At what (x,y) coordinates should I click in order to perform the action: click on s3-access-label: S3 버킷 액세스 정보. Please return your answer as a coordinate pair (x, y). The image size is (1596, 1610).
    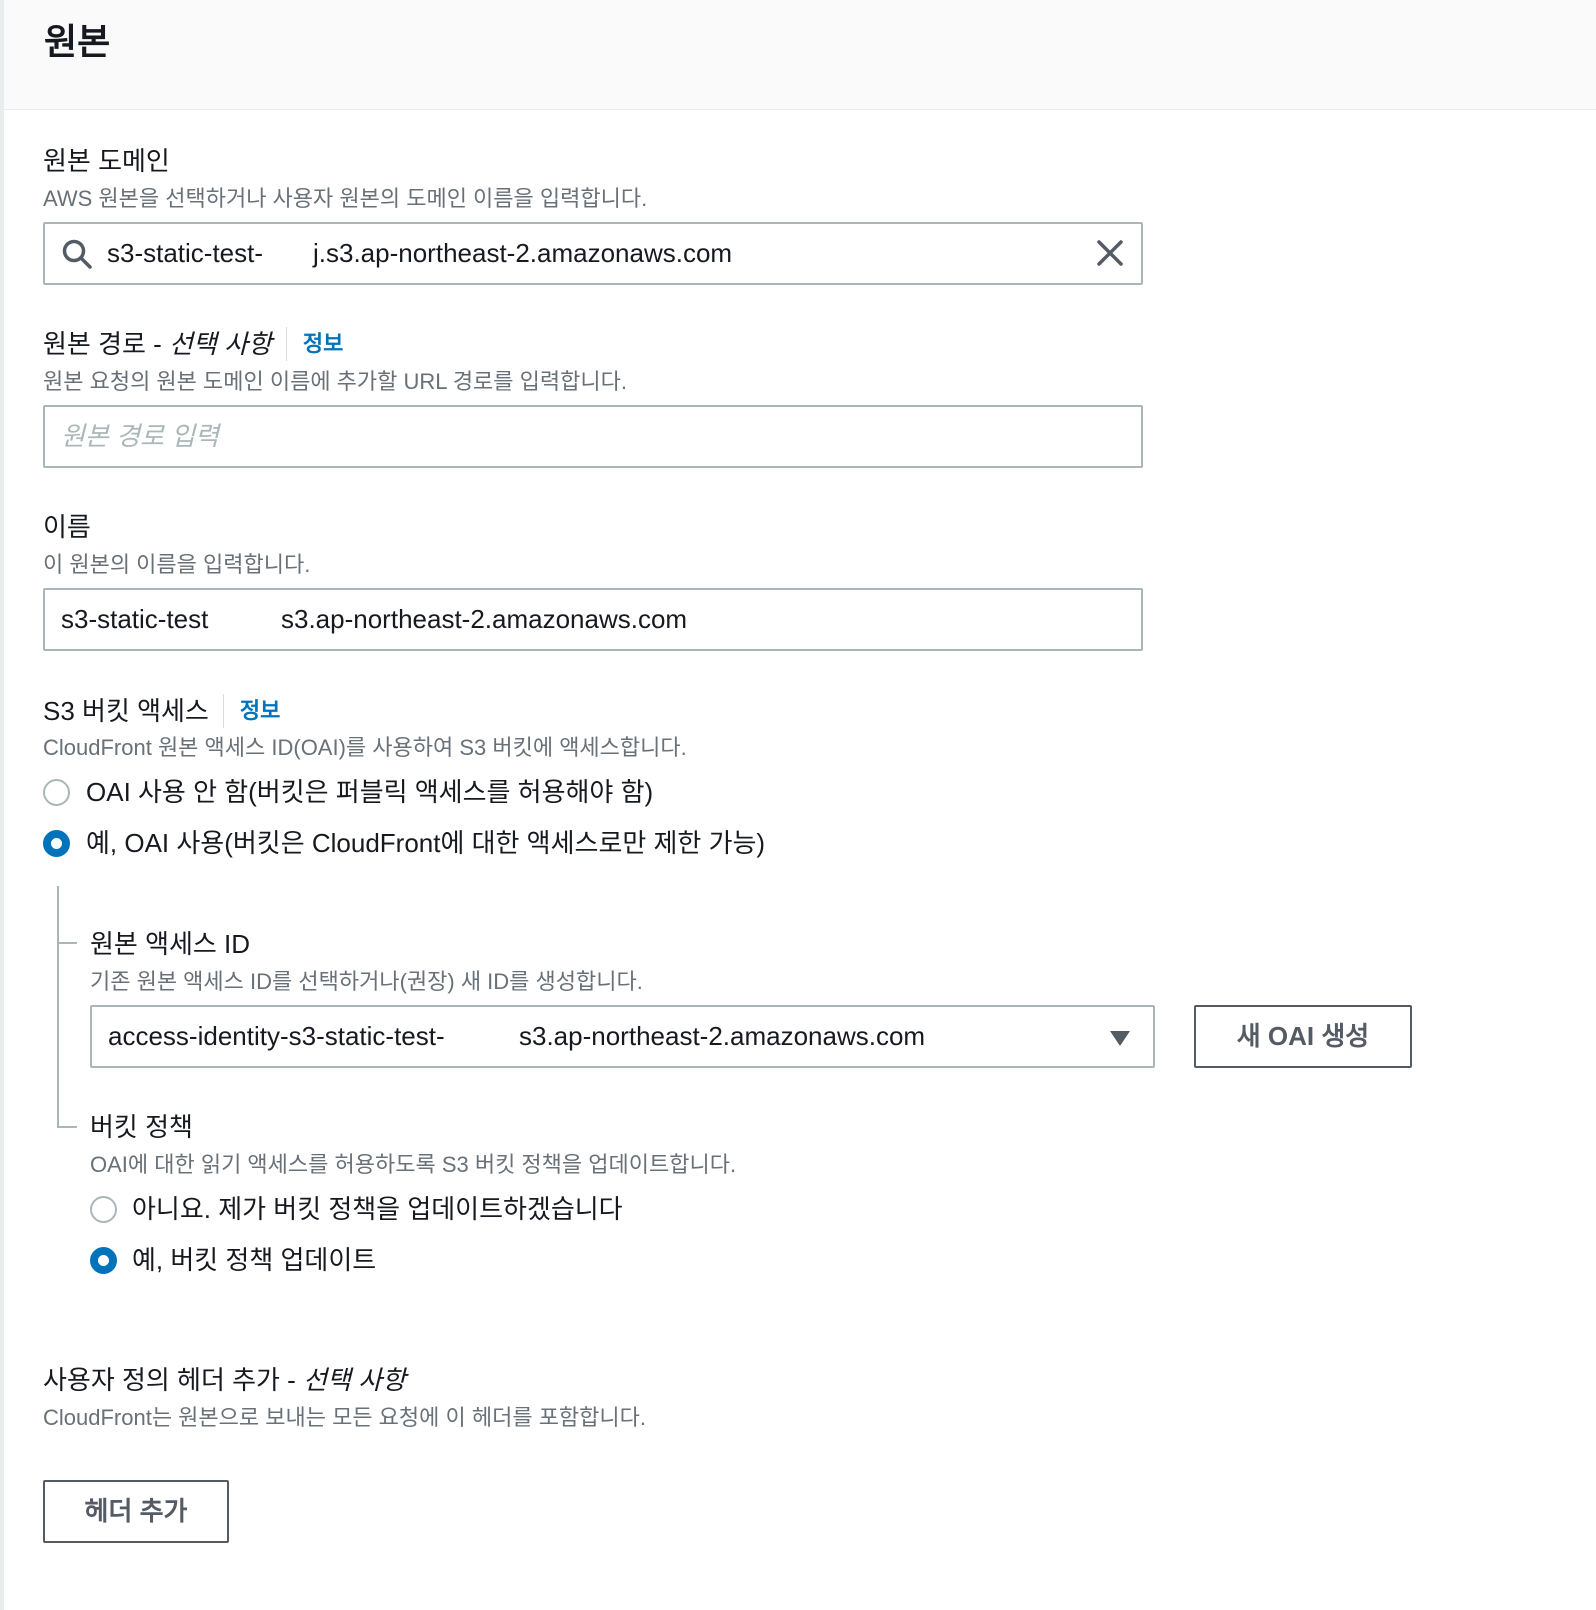
    Looking at the image, I should click on (161, 711).